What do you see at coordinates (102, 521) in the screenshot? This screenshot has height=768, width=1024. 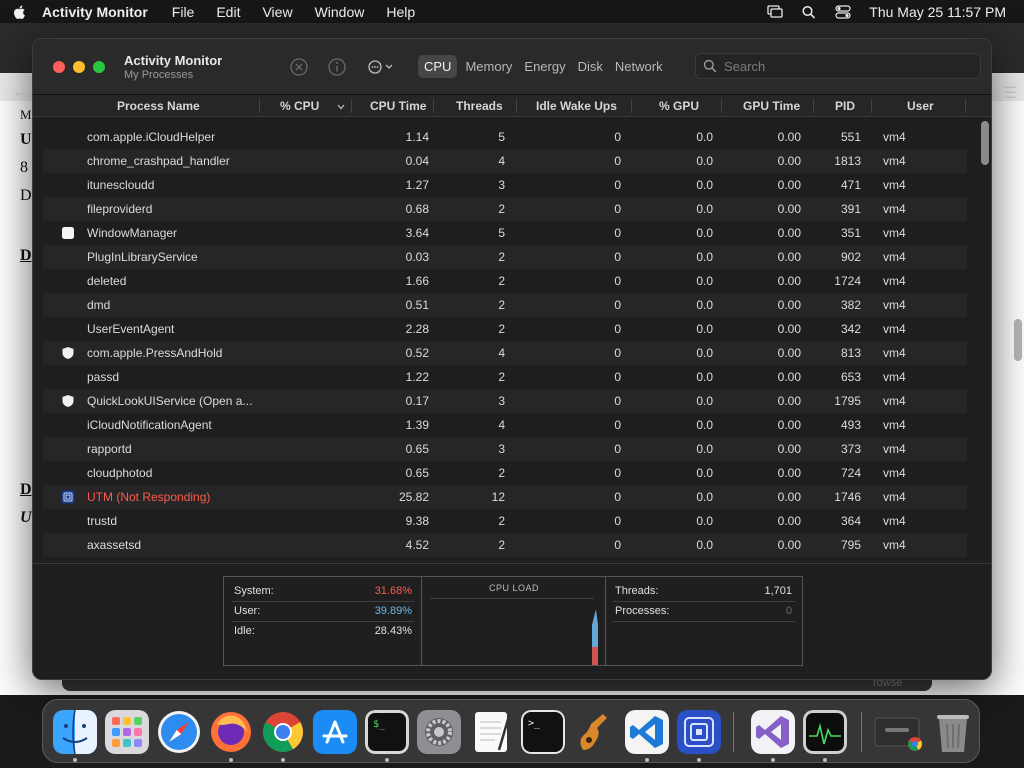 I see `process-name: trustd` at bounding box center [102, 521].